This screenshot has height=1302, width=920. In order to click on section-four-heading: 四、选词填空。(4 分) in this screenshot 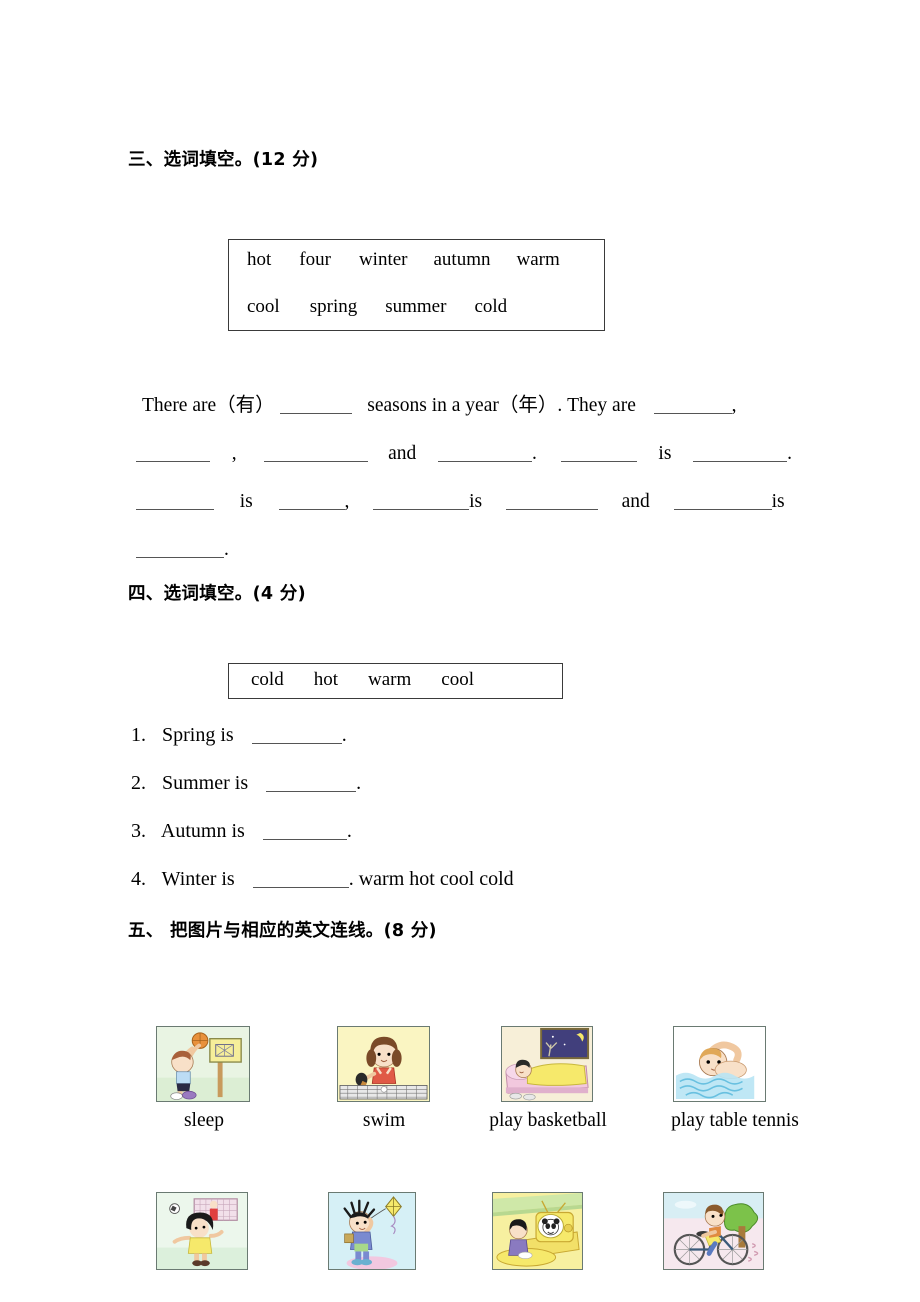, I will do `click(217, 594)`.